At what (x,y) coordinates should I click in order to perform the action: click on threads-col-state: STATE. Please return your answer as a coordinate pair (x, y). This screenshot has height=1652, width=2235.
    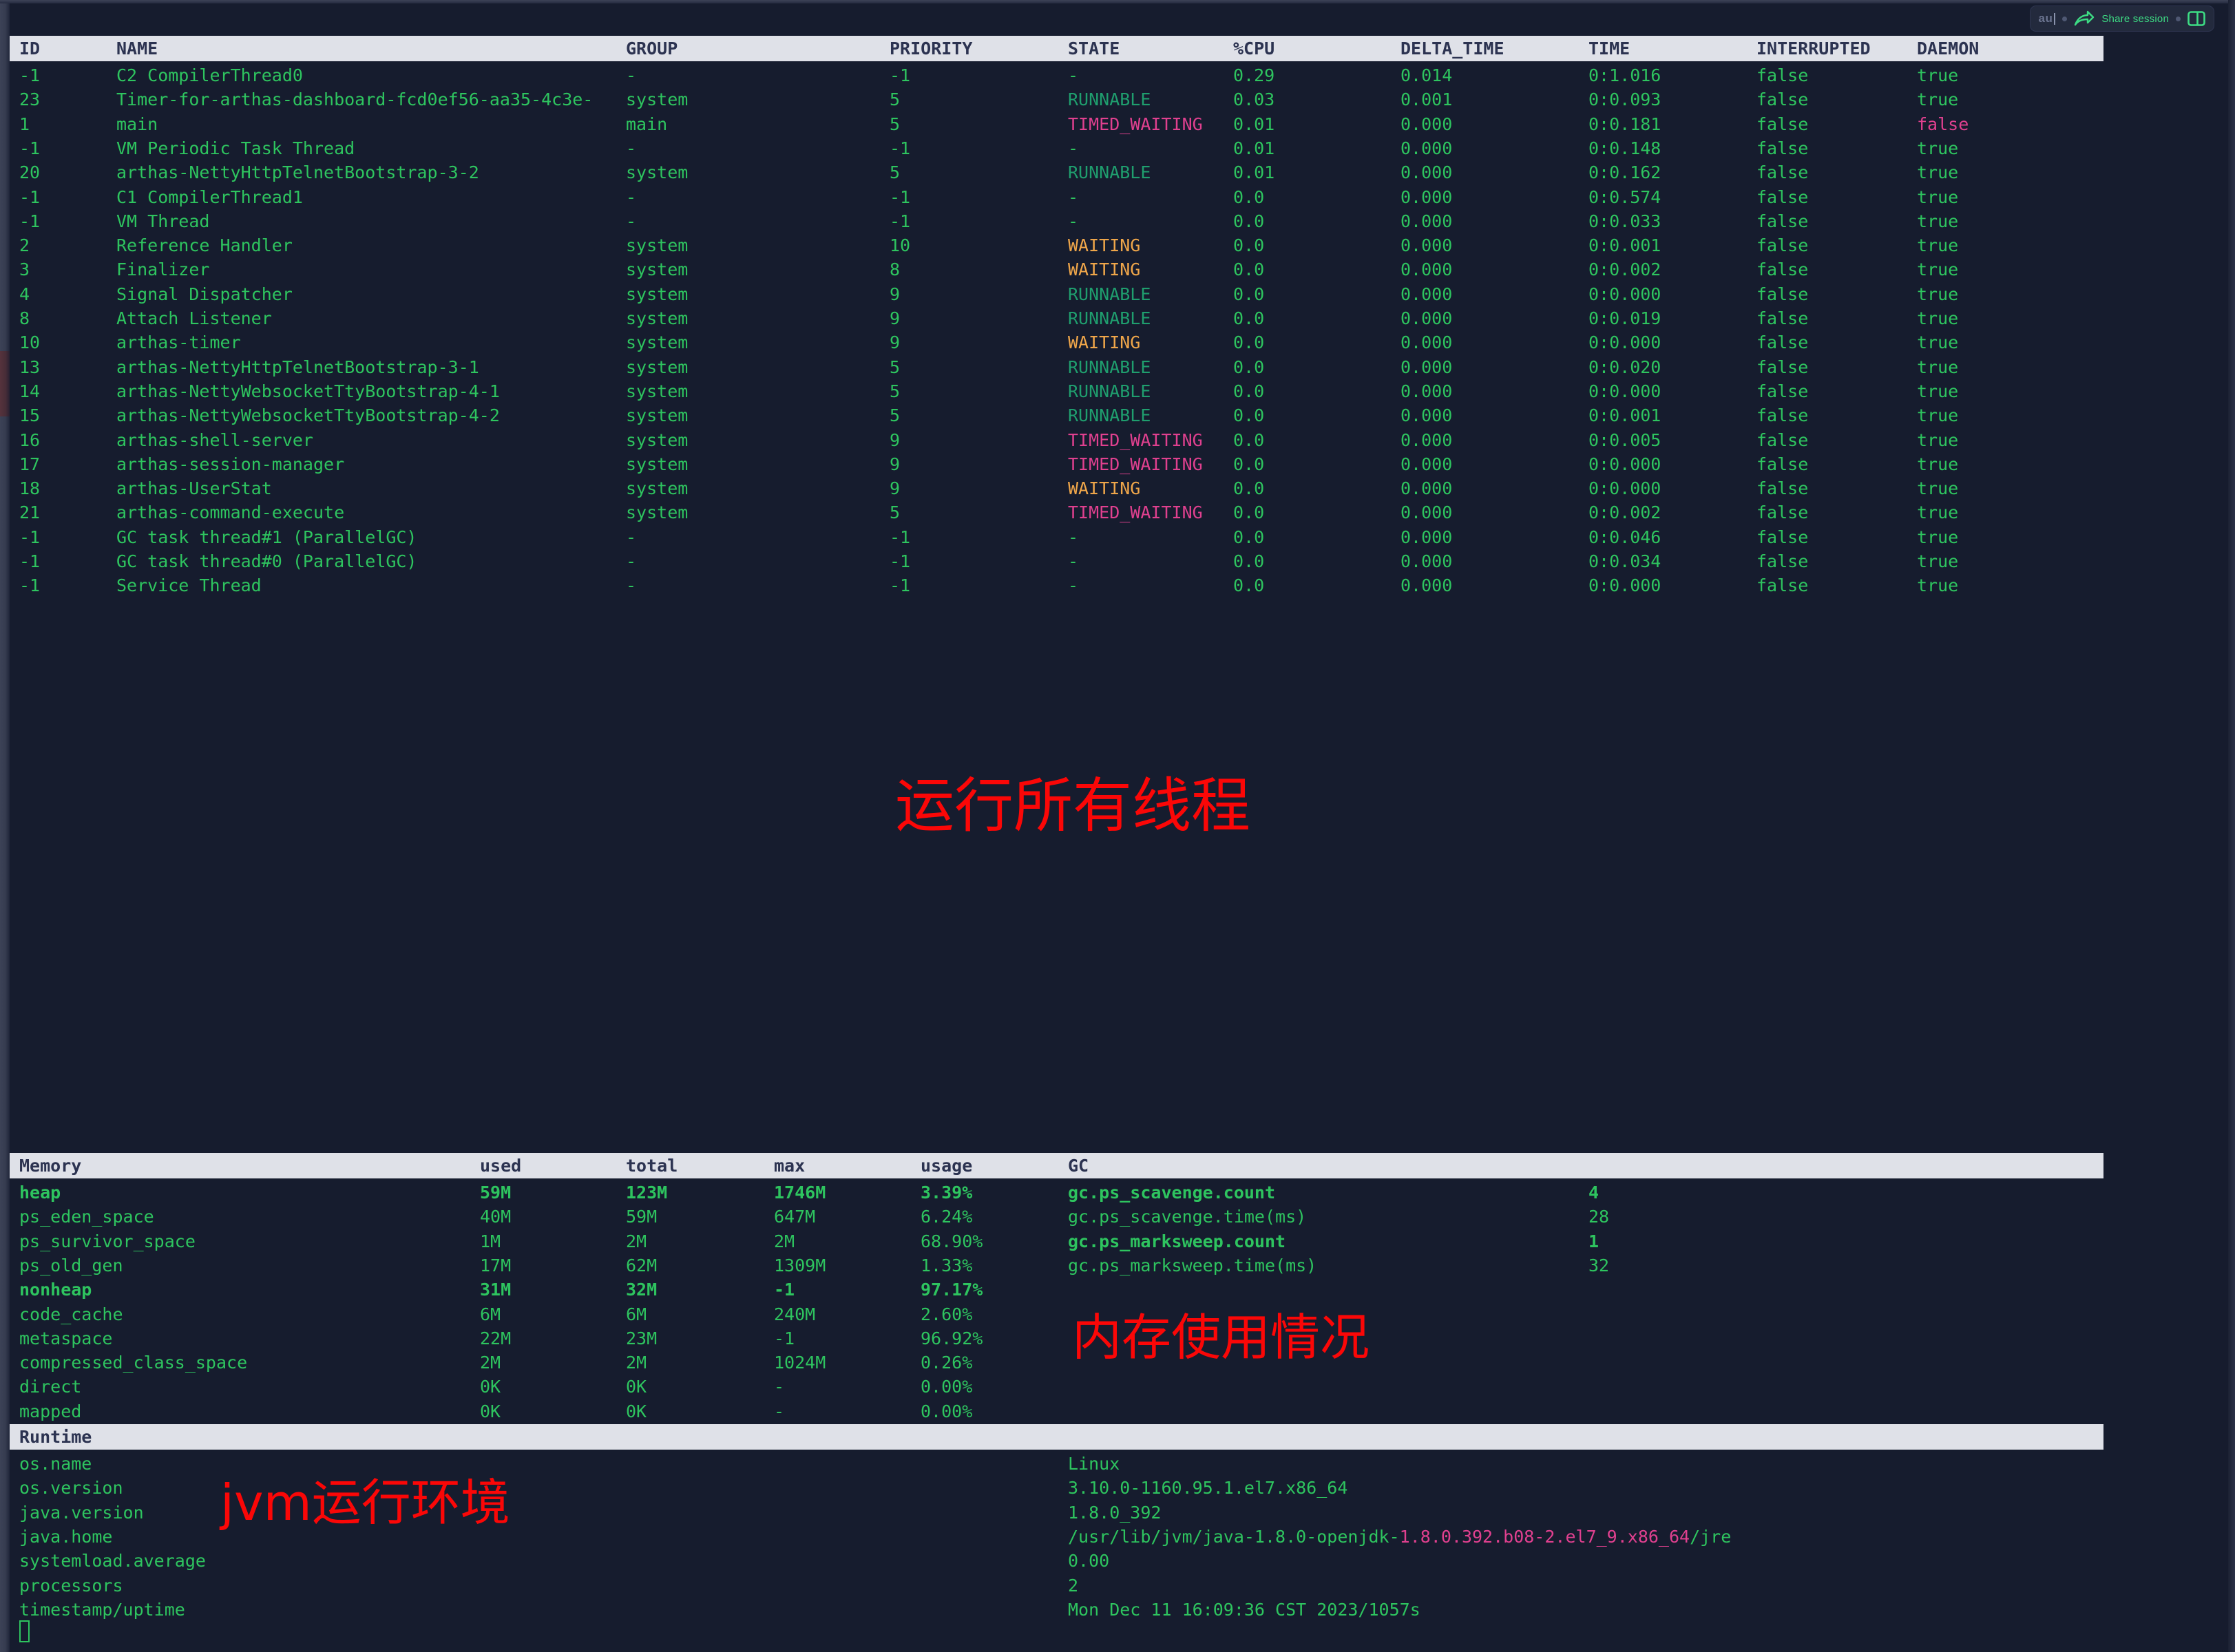
    Looking at the image, I should click on (1094, 49).